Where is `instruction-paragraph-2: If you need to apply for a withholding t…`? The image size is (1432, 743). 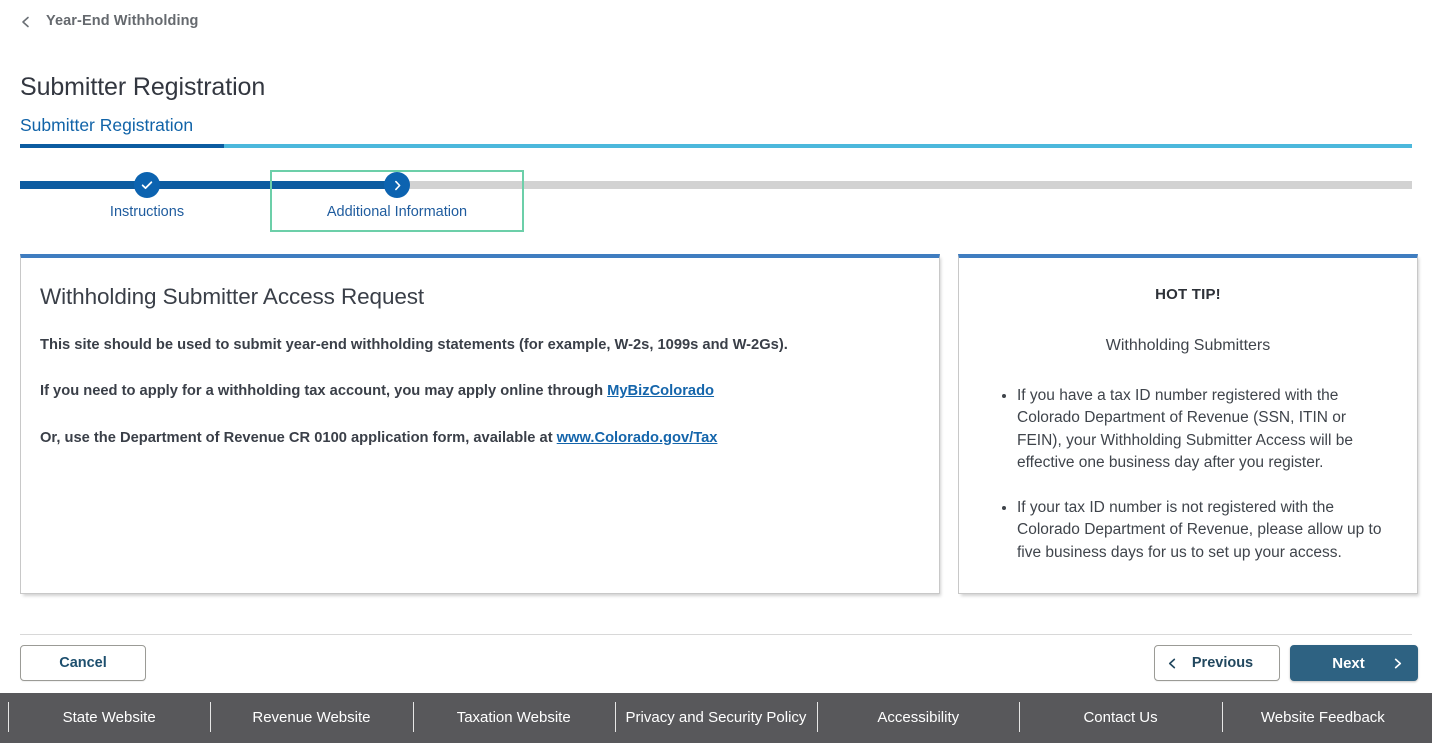 instruction-paragraph-2: If you need to apply for a withholding t… is located at coordinates (480, 391).